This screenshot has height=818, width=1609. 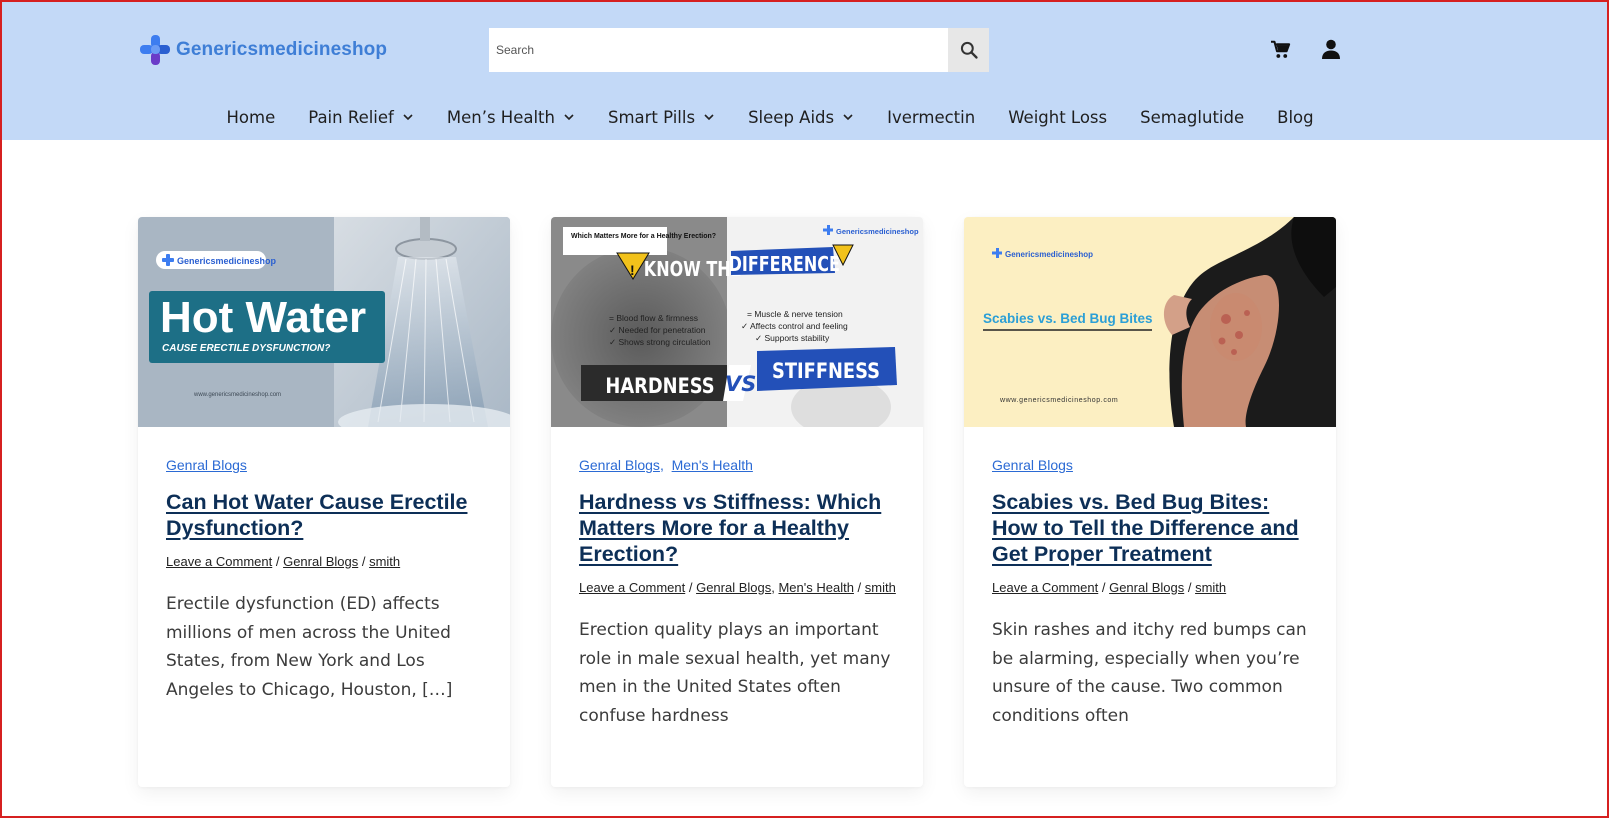 What do you see at coordinates (712, 465) in the screenshot?
I see `category-link: Men's Health` at bounding box center [712, 465].